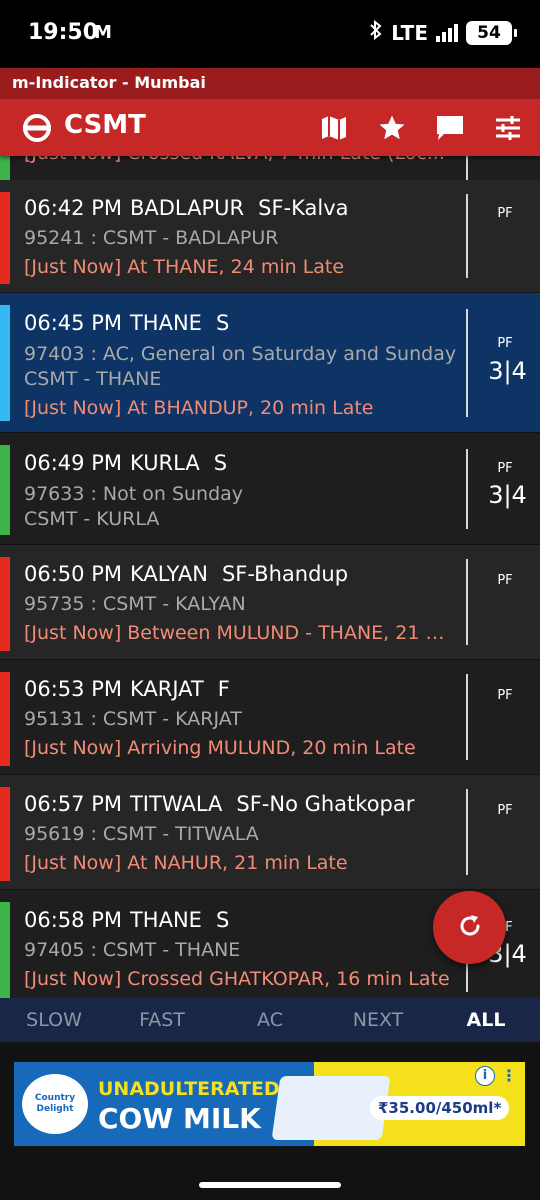 The height and width of the screenshot is (1200, 540). What do you see at coordinates (164, 463) in the screenshot?
I see `train-destination: KURLA` at bounding box center [164, 463].